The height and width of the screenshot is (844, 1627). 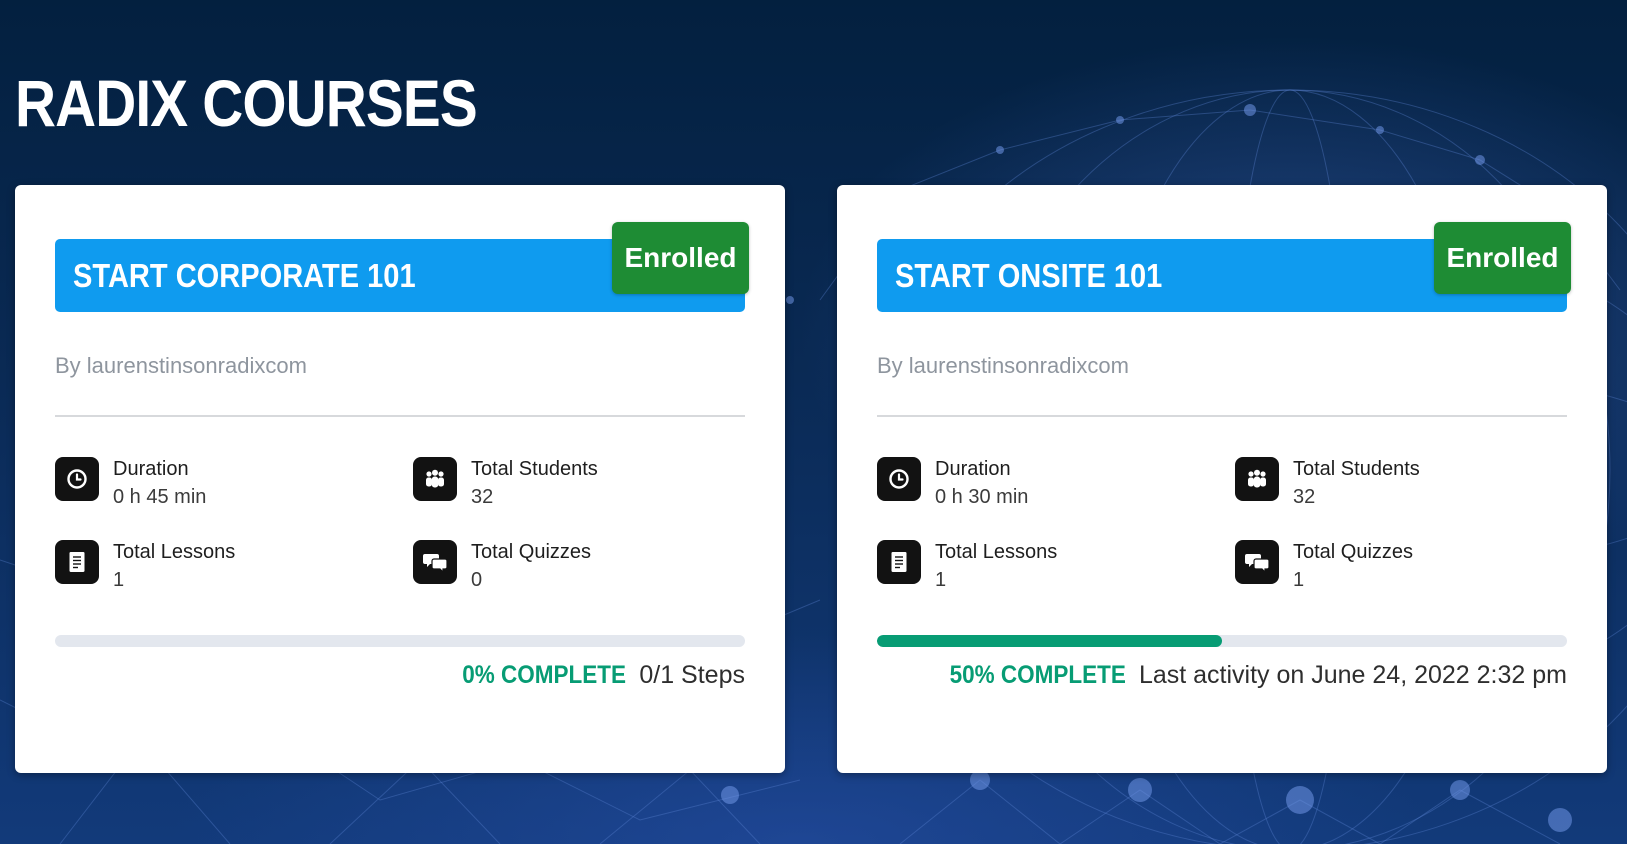 I want to click on stat-value: 0 h 45 min, so click(x=160, y=497).